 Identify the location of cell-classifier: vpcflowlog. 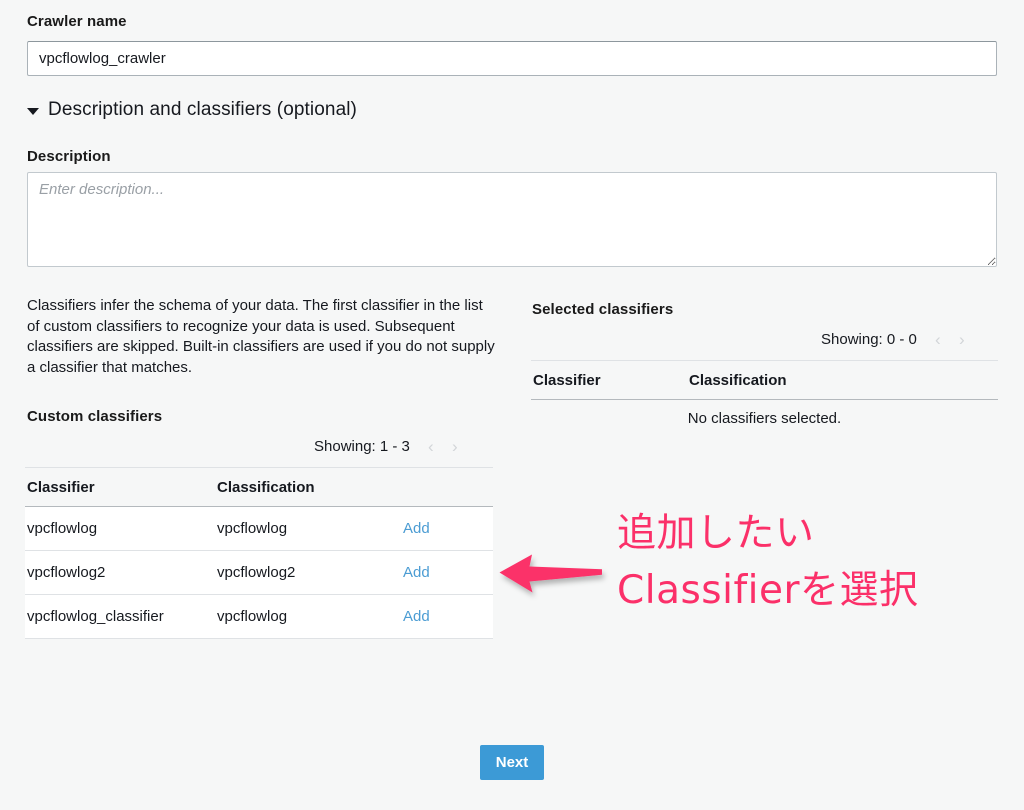
(121, 528).